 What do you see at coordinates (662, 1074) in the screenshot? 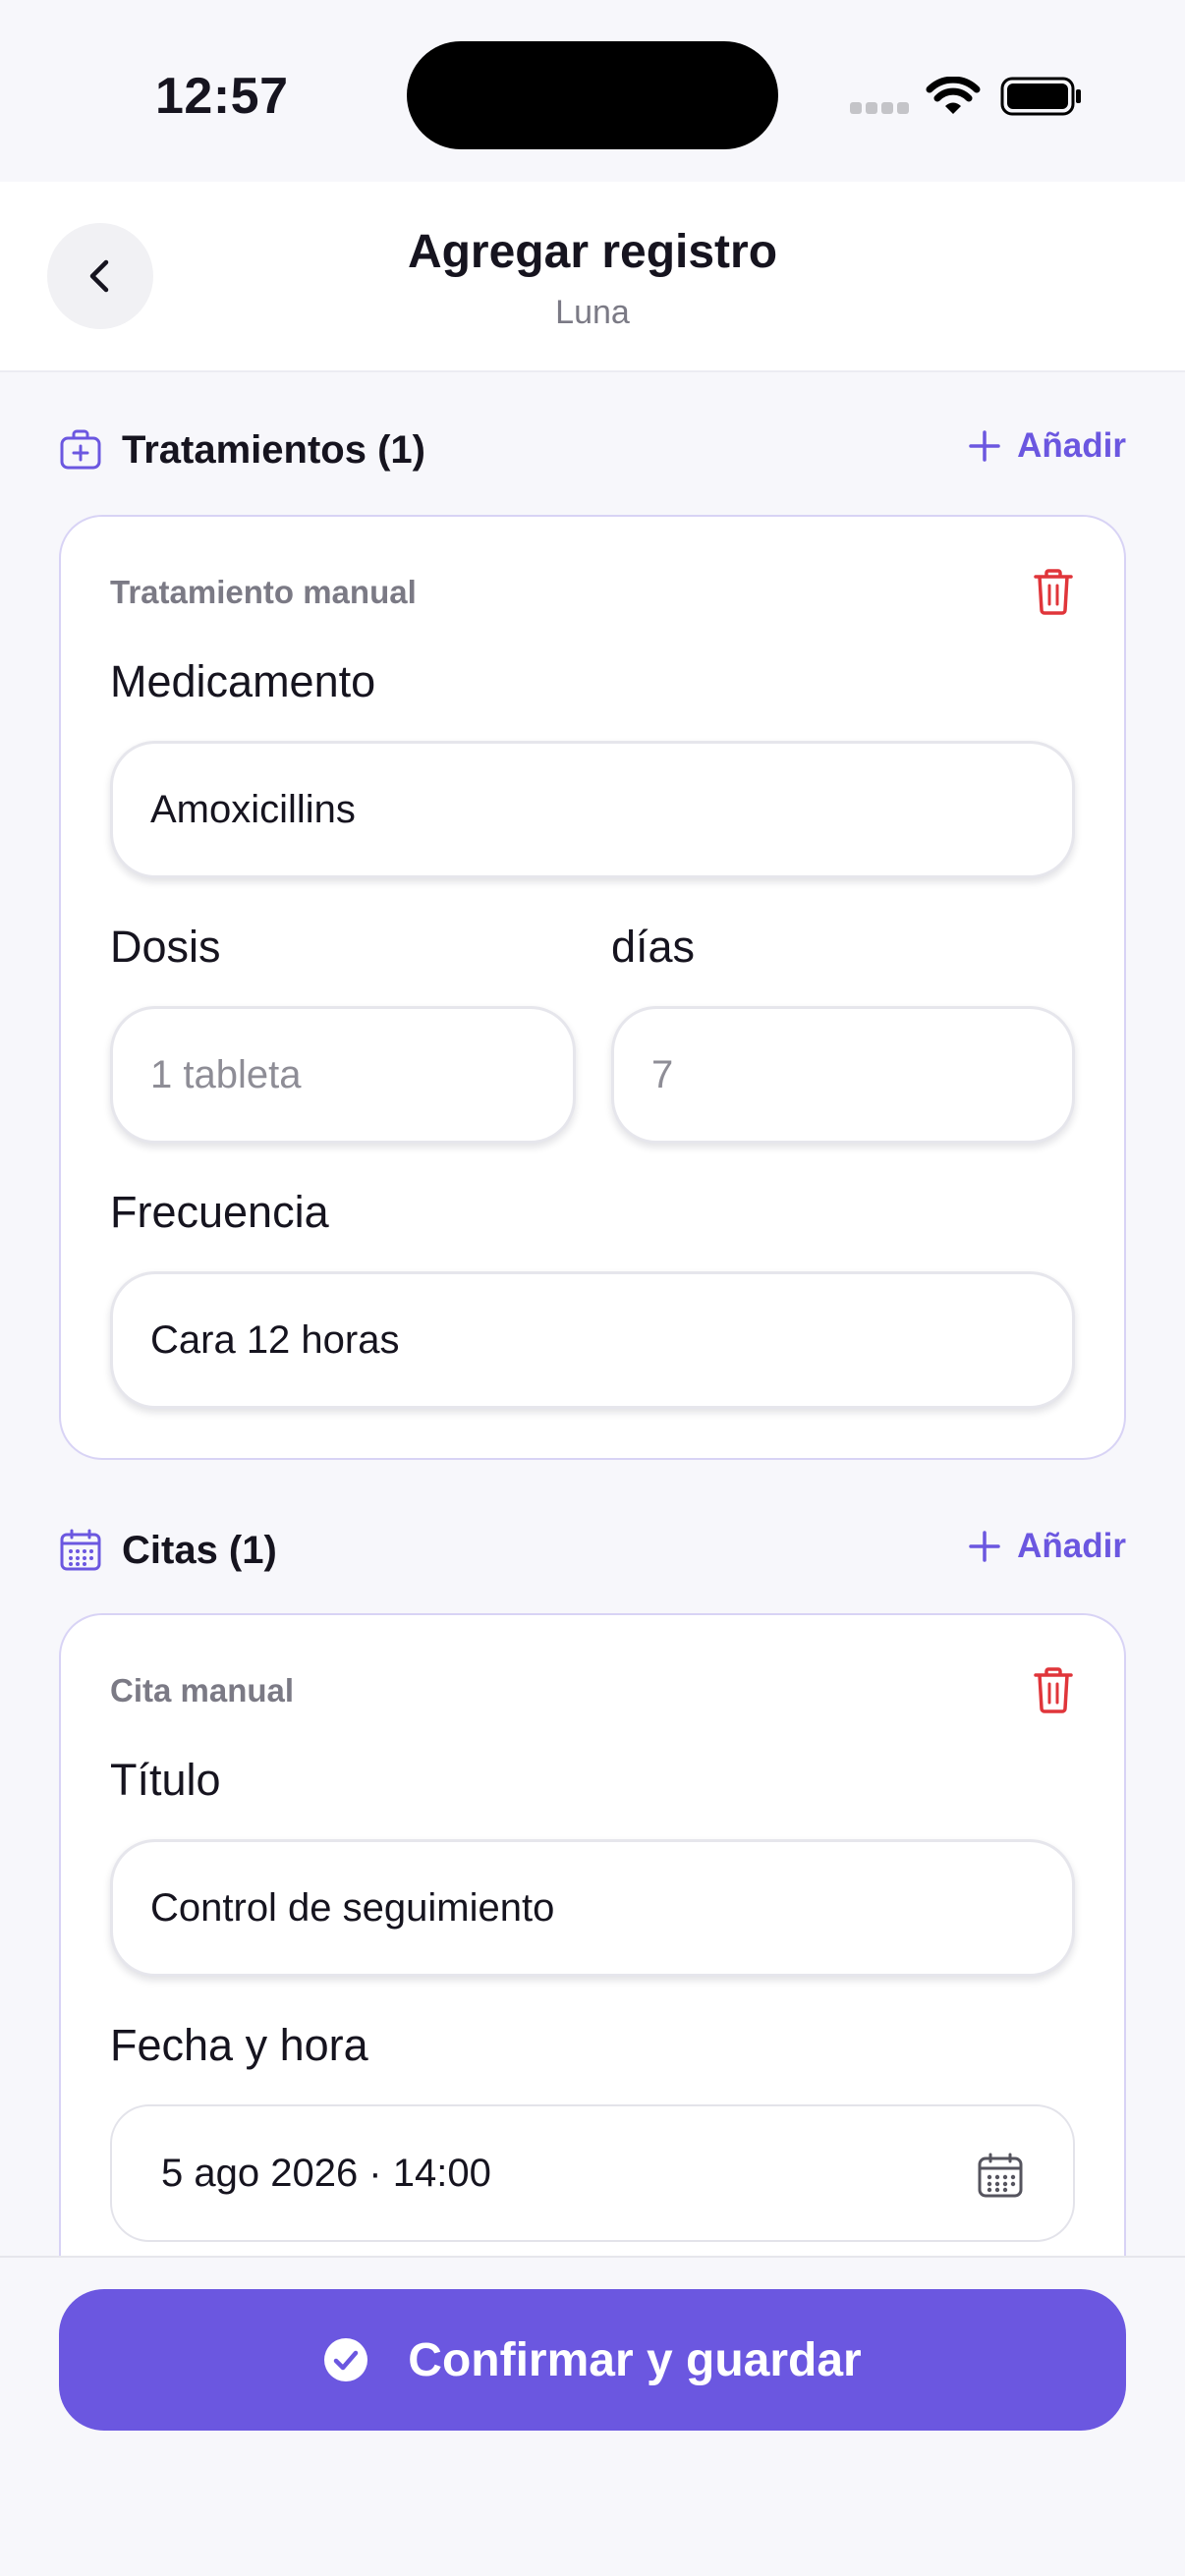
I see `dias-placeholder: 7` at bounding box center [662, 1074].